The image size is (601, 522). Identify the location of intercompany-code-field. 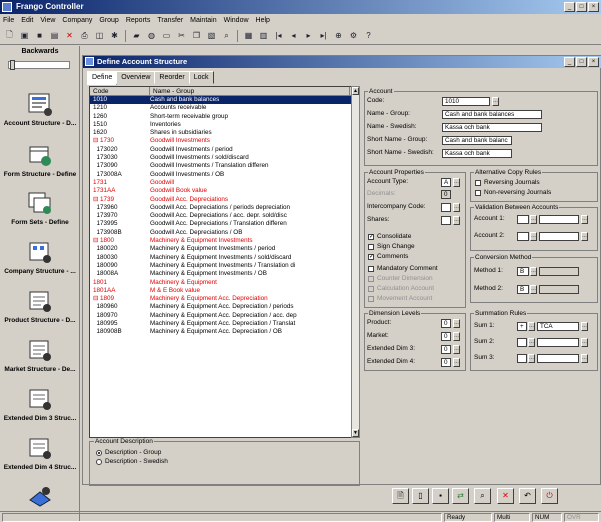
(446, 207).